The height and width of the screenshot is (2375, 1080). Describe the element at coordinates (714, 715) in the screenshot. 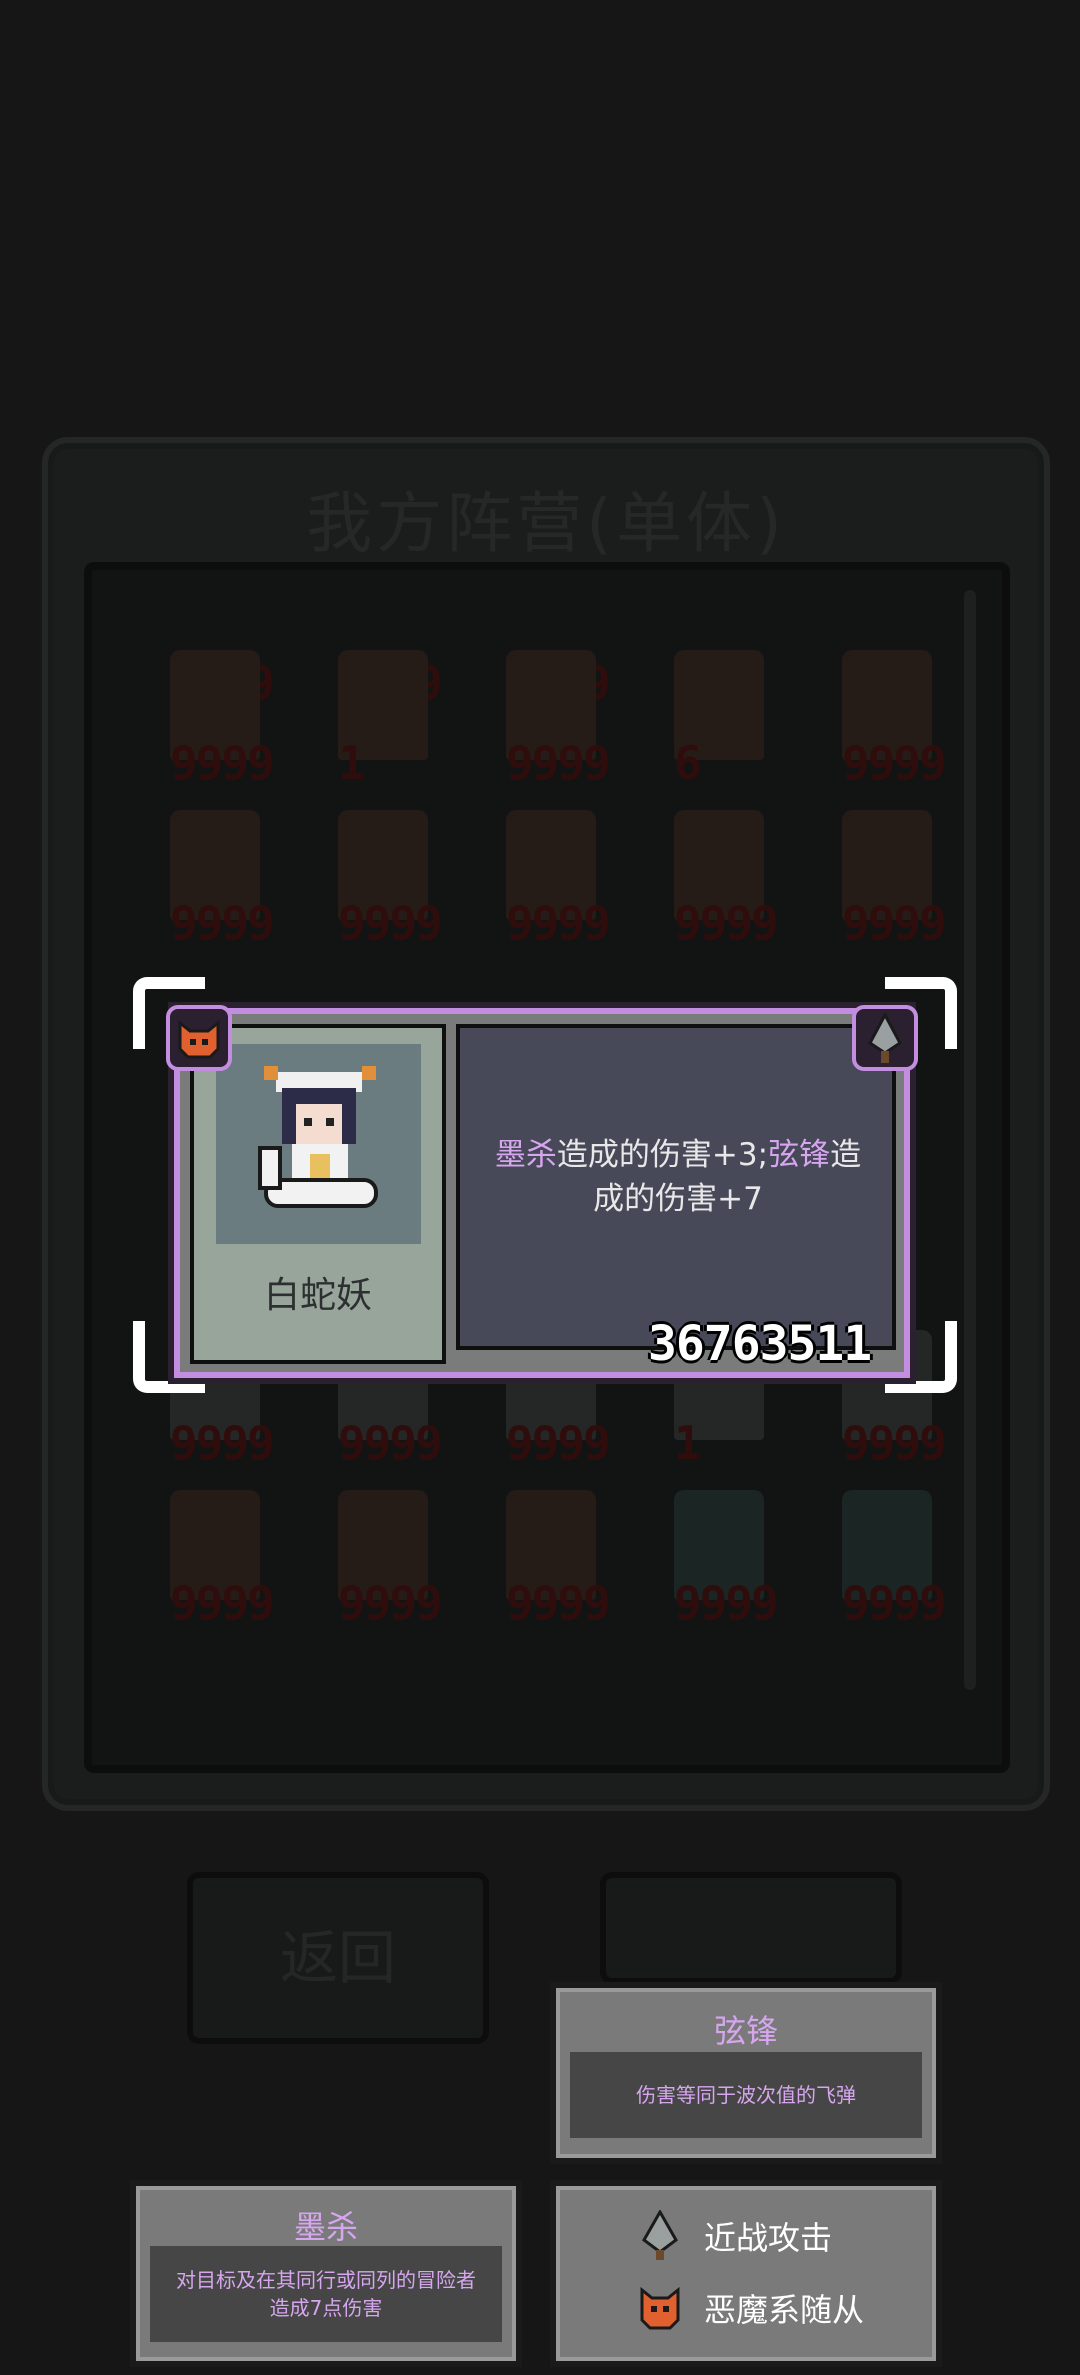

I see `unit-grid-cell: 6` at that location.